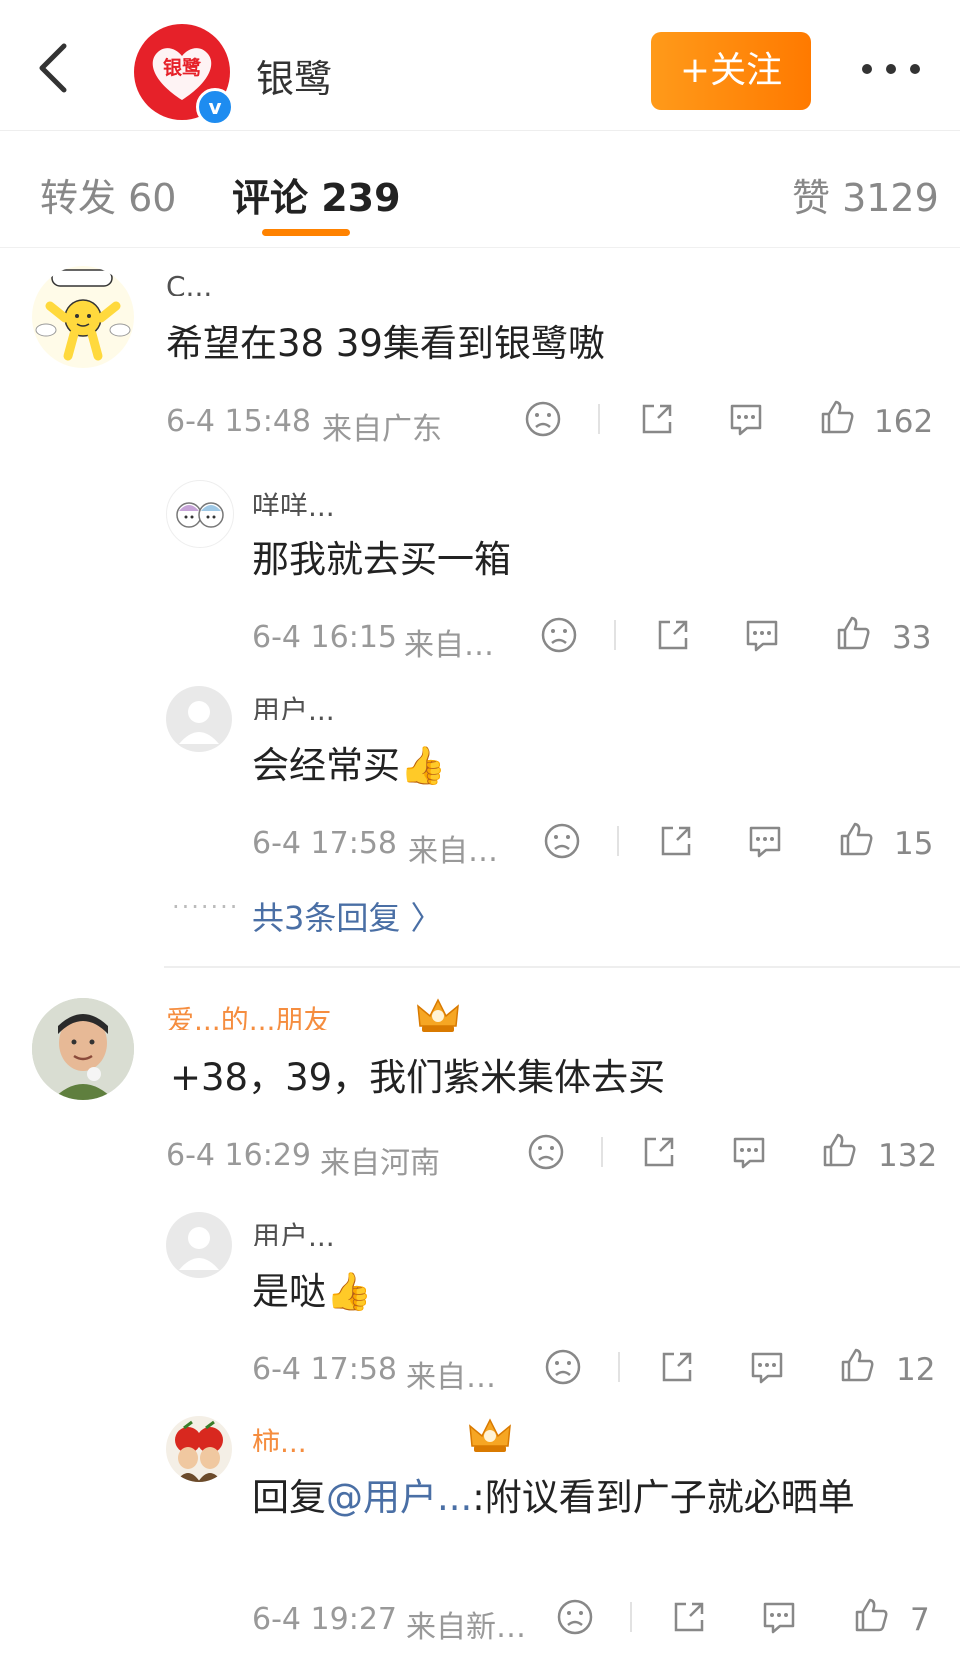 The image size is (960, 1666). What do you see at coordinates (316, 194) in the screenshot?
I see `tab-comments: 评论 239` at bounding box center [316, 194].